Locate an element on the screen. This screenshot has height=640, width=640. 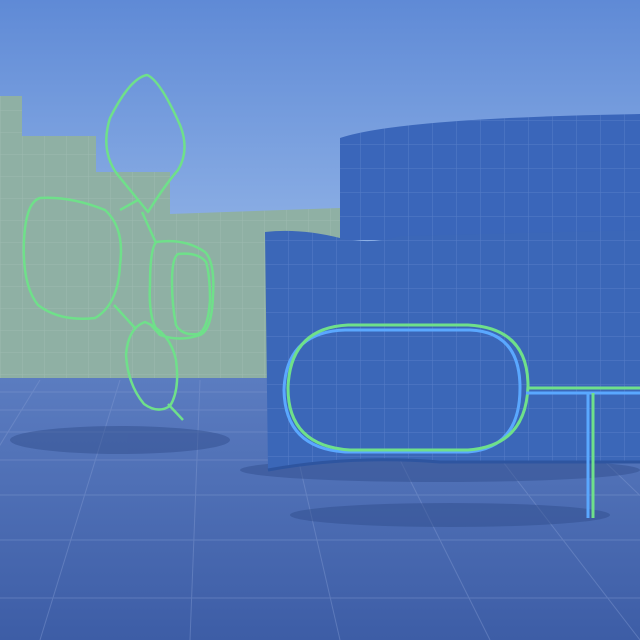
curved-wall-back is located at coordinates (490, 177).